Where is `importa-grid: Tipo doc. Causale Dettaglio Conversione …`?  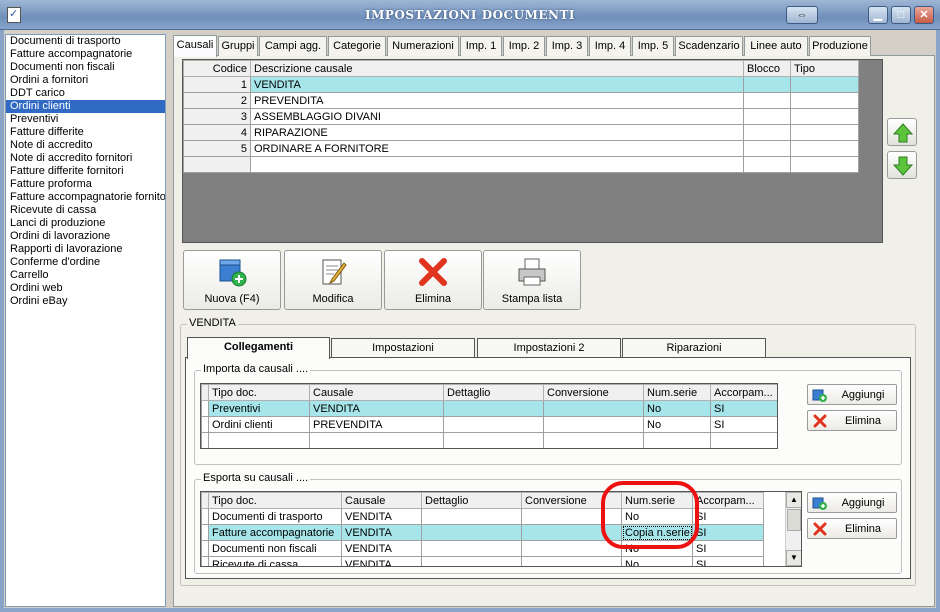
importa-grid: Tipo doc. Causale Dettaglio Conversione … is located at coordinates (489, 416).